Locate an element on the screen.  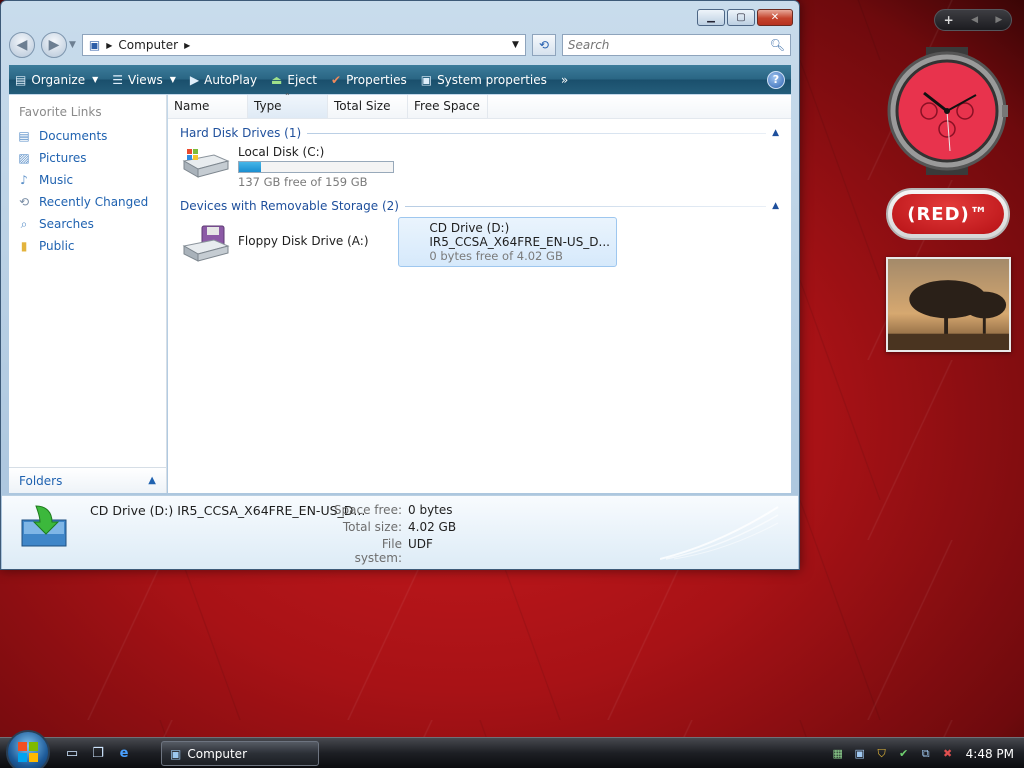
group-label: Devices with Removable Storage (2) is located at coordinates (289, 206).